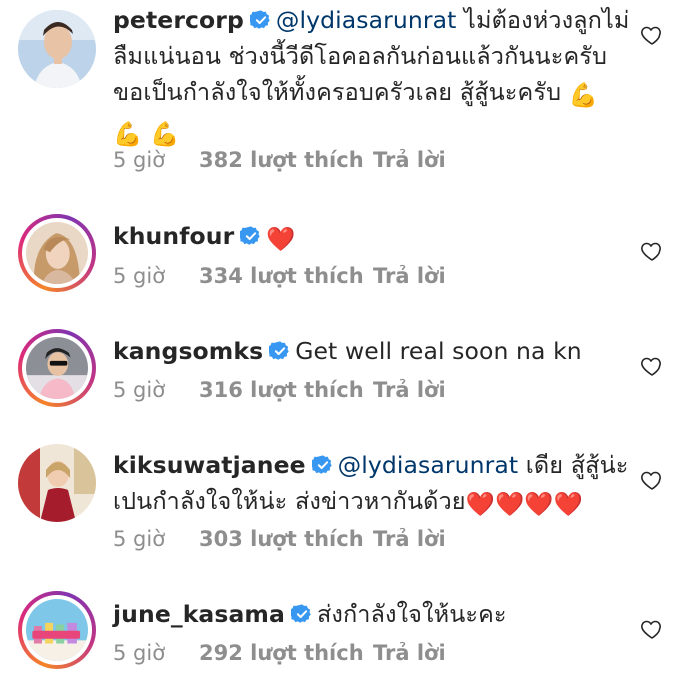 Image resolution: width=700 pixels, height=700 pixels. Describe the element at coordinates (209, 465) in the screenshot. I see `comment-username: kiksuwatjanee` at that location.